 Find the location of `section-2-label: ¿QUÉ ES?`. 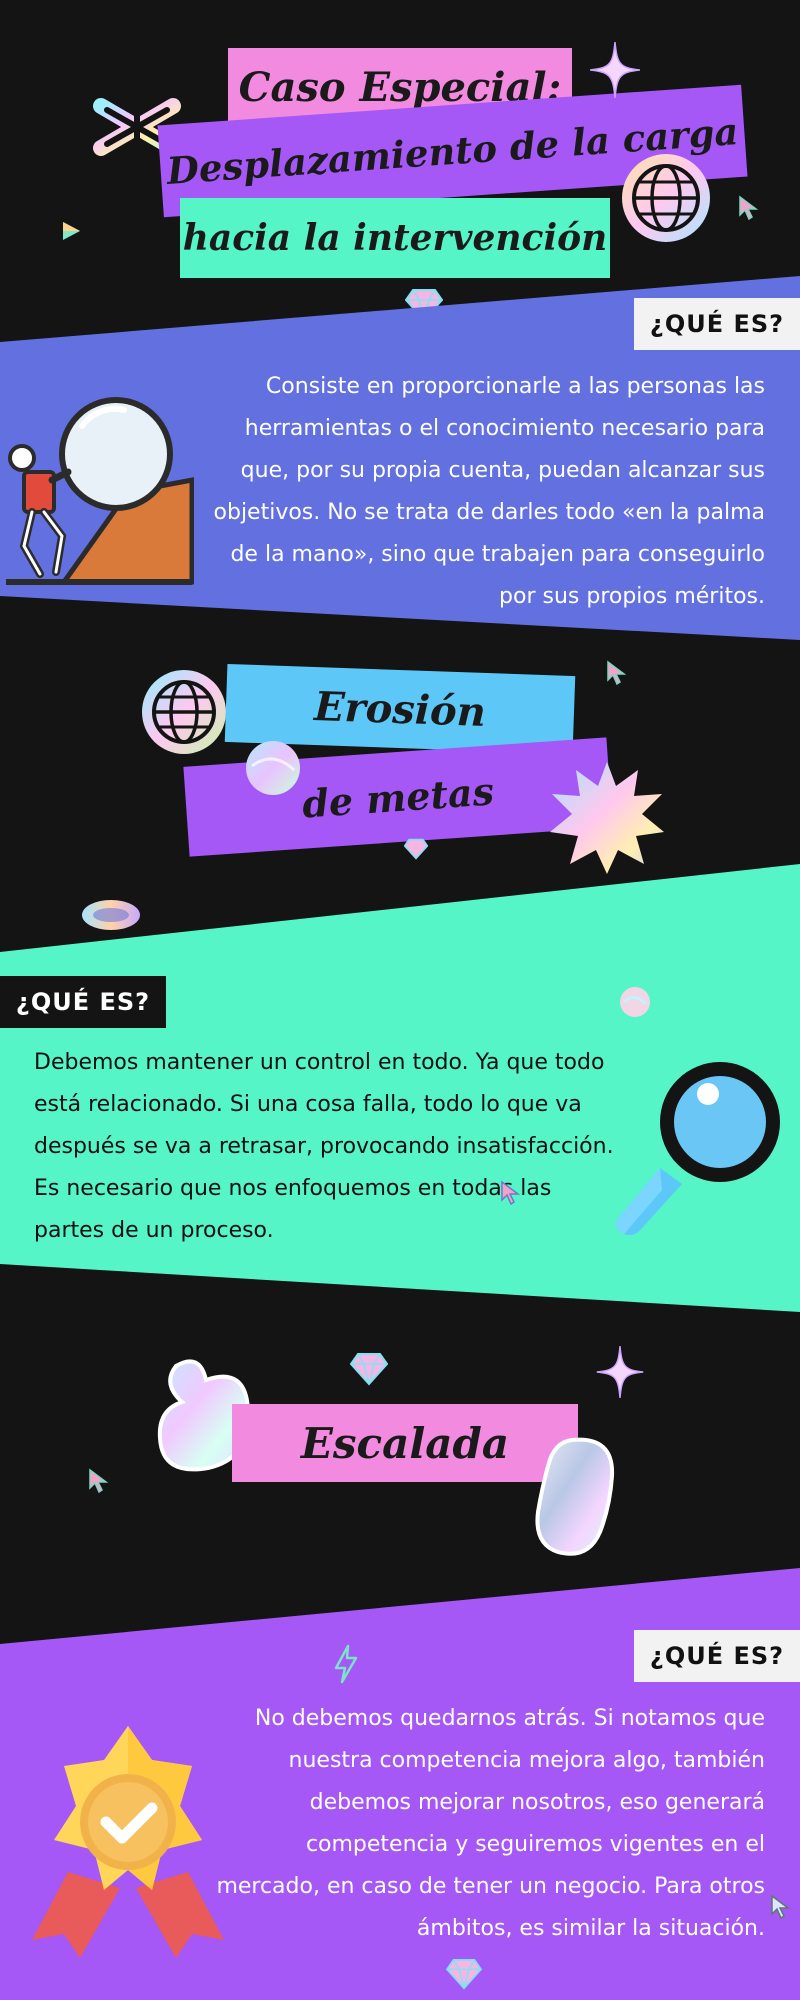

section-2-label: ¿QUÉ ES? is located at coordinates (83, 1002).